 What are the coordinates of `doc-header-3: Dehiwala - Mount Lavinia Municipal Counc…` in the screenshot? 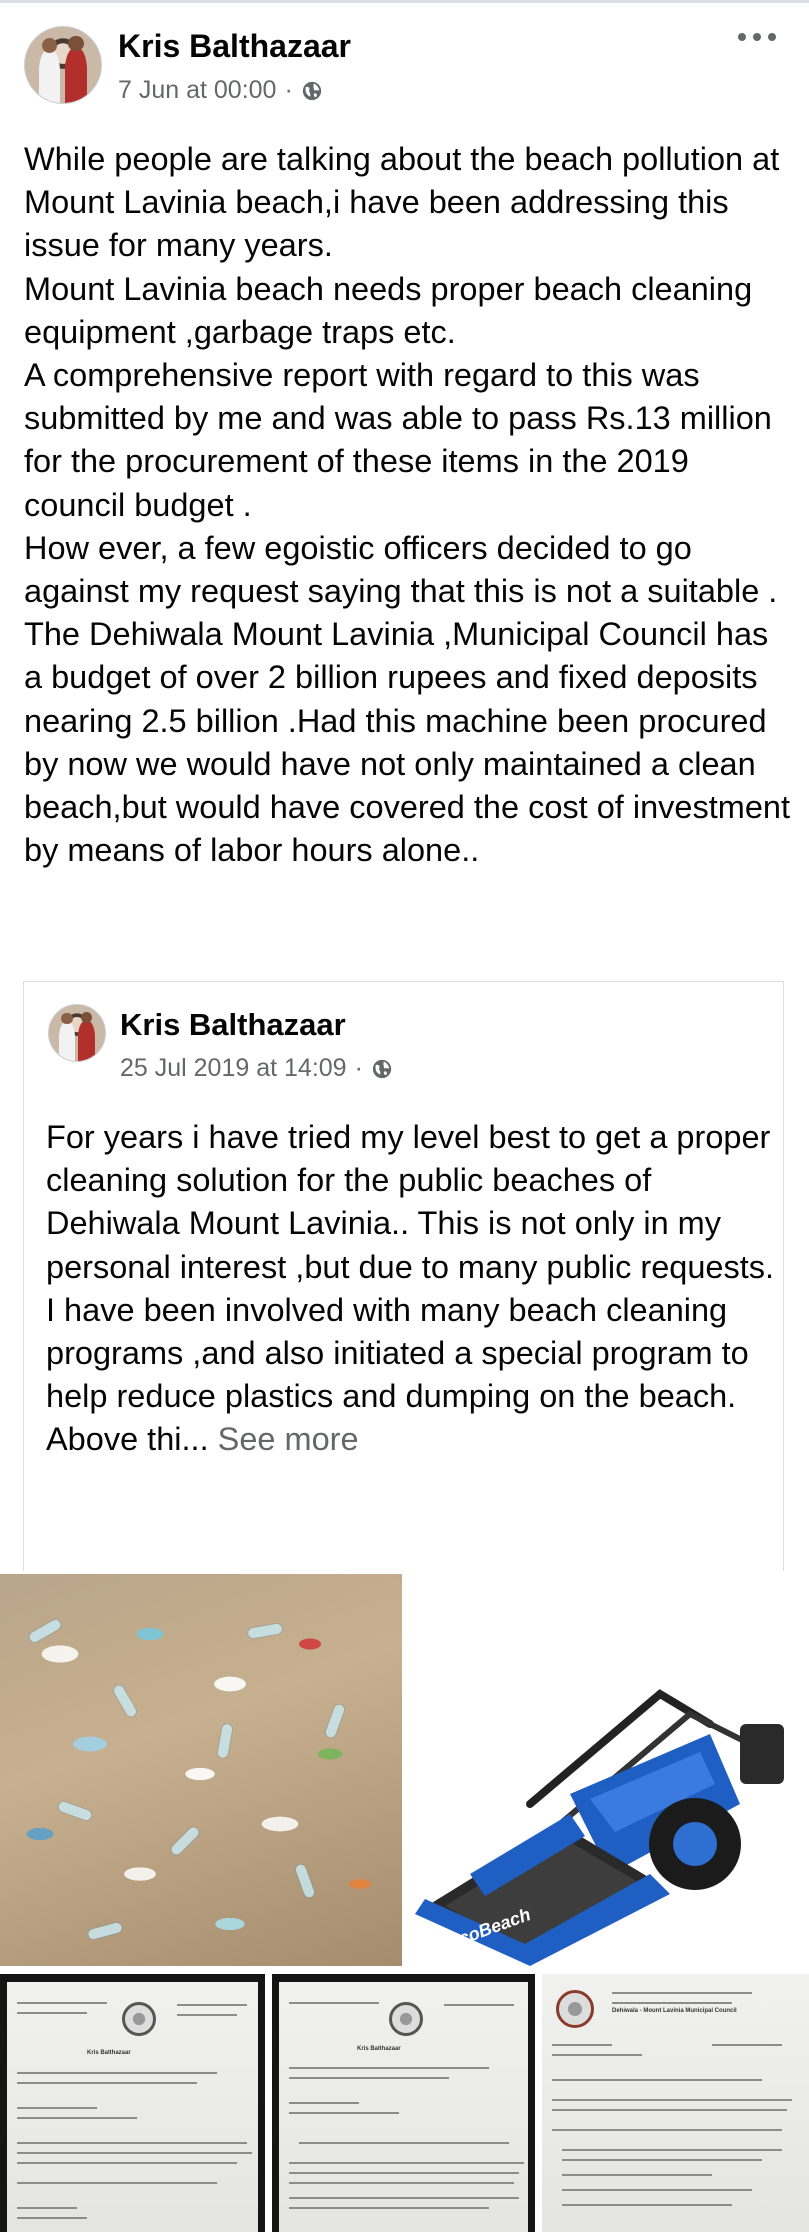 It's located at (674, 2011).